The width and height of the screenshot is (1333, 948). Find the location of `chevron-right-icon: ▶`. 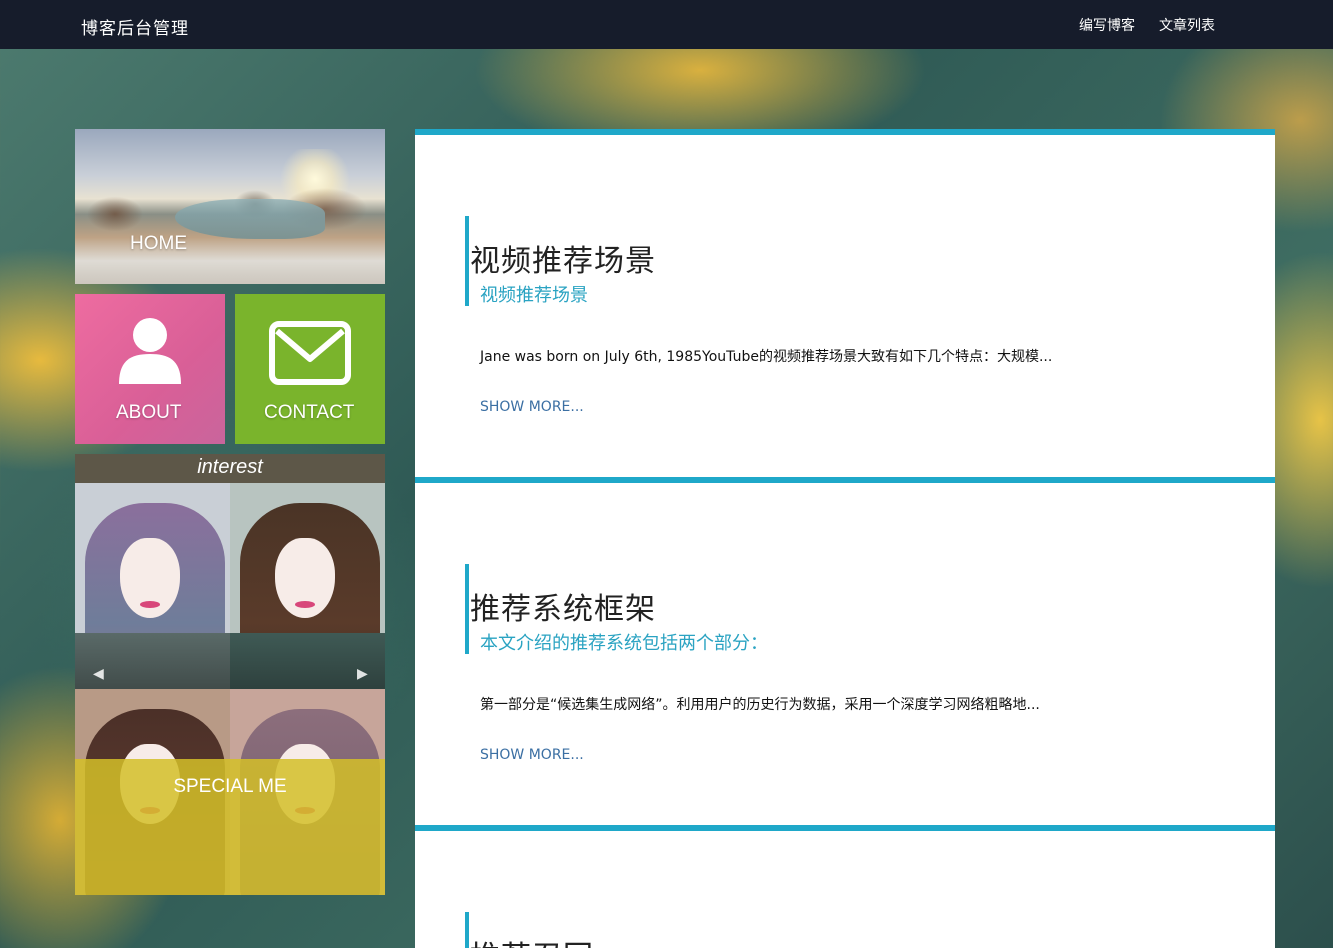

chevron-right-icon: ▶ is located at coordinates (362, 674).